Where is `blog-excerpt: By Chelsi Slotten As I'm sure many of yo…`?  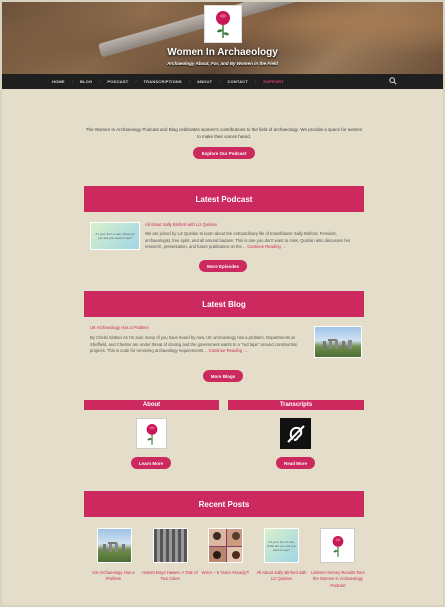 blog-excerpt: By Chelsi Slotten As I'm sure many of yo… is located at coordinates (198, 345).